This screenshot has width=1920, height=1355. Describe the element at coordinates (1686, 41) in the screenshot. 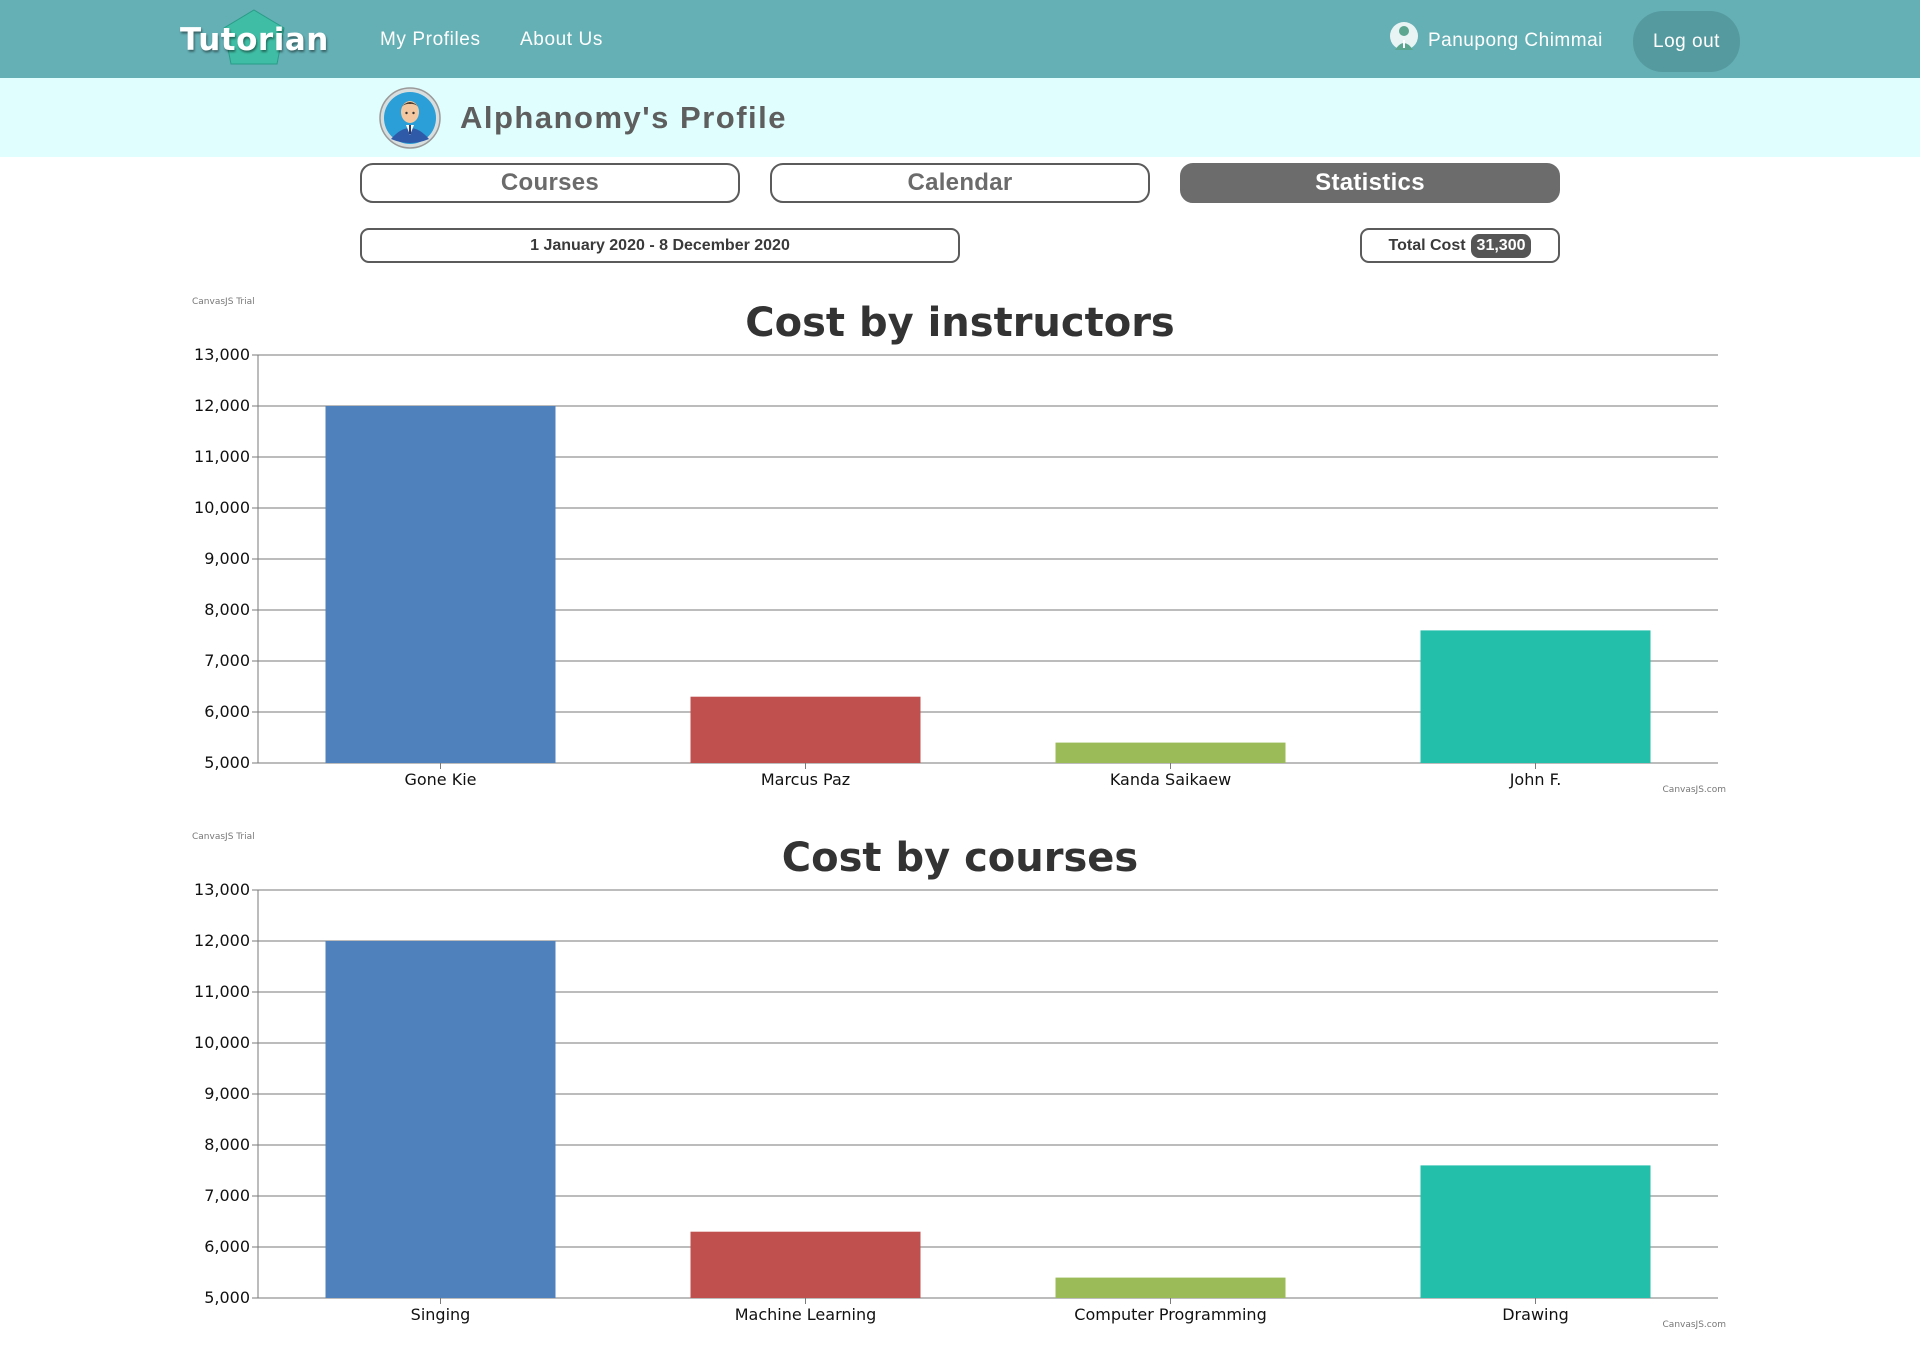

I see `logout-button: Log out` at that location.